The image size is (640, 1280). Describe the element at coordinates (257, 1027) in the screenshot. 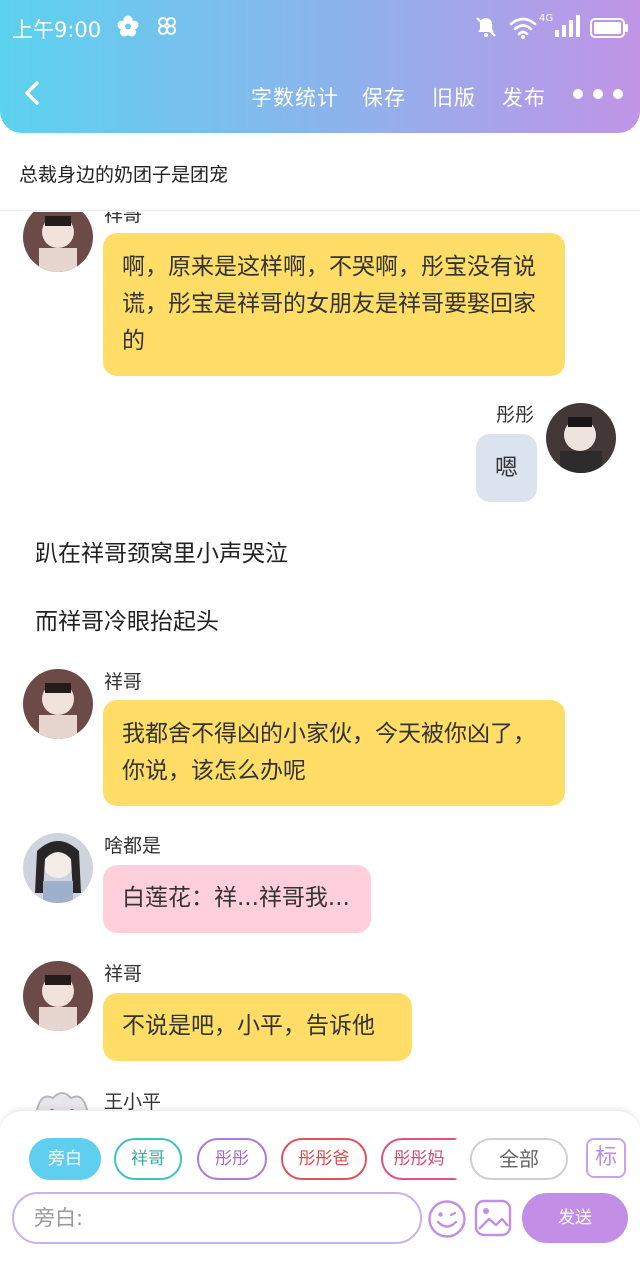

I see `message-bubble: 不说是吧，小平，告诉他` at that location.